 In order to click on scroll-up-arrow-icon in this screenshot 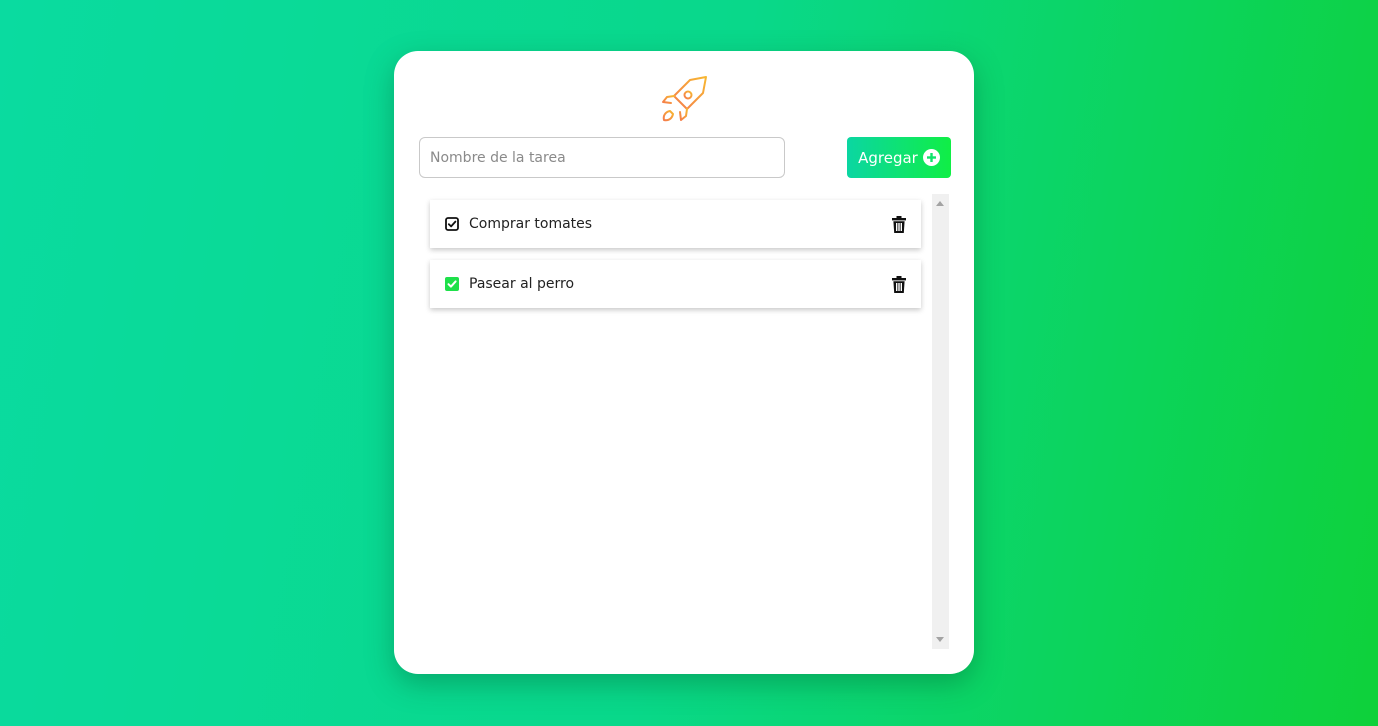, I will do `click(940, 203)`.